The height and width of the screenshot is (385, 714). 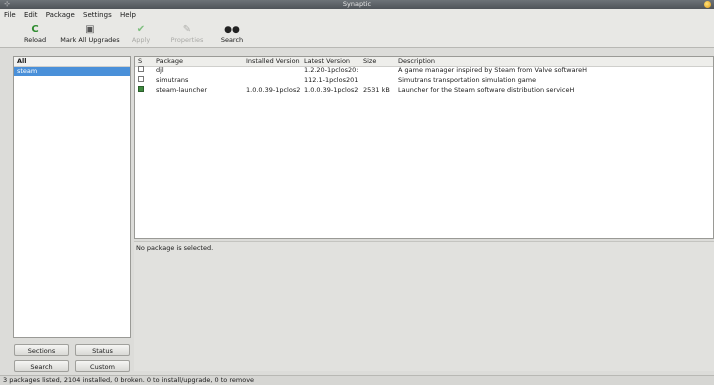 I want to click on installed-version: 1.0.0.39-1pclos2, so click(x=273, y=90).